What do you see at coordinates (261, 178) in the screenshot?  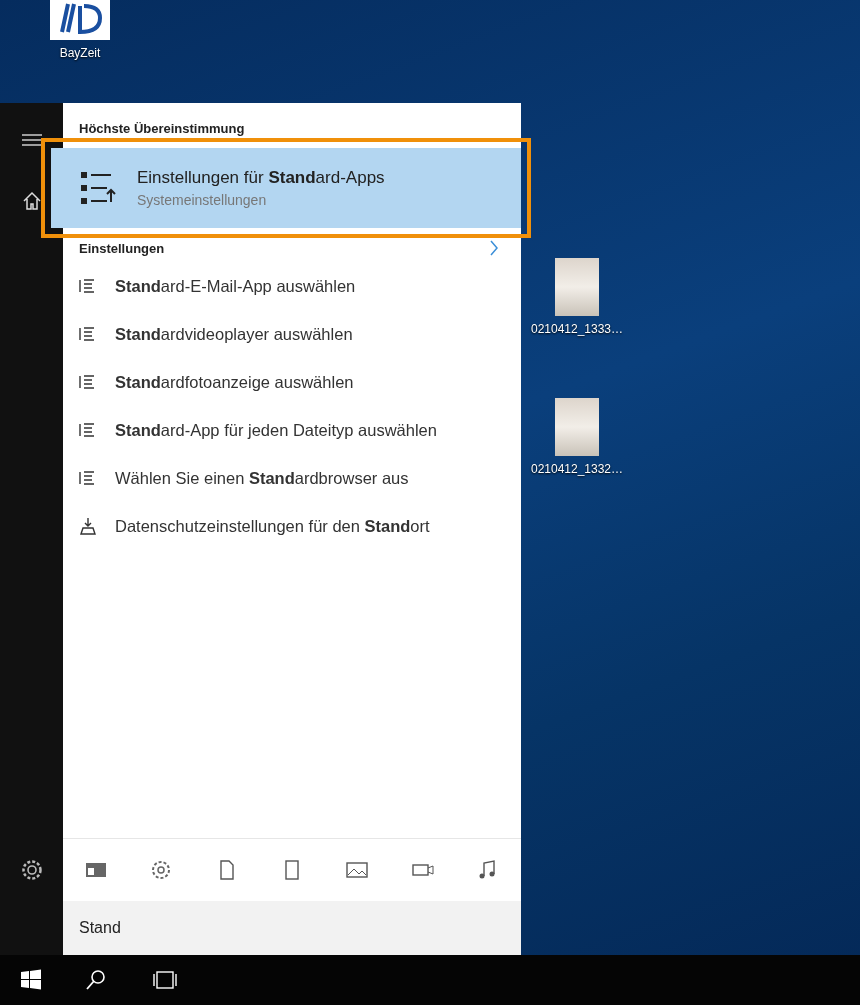 I see `best-match-title: Einstellungen für Standard-Apps` at bounding box center [261, 178].